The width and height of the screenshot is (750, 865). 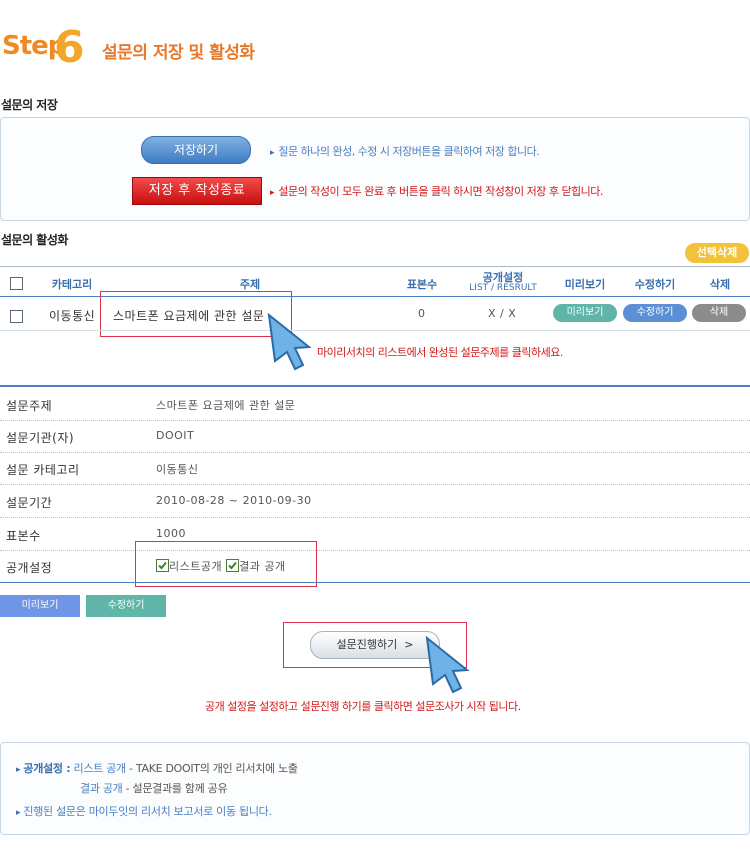 I want to click on row-sample: 0, so click(x=422, y=313).